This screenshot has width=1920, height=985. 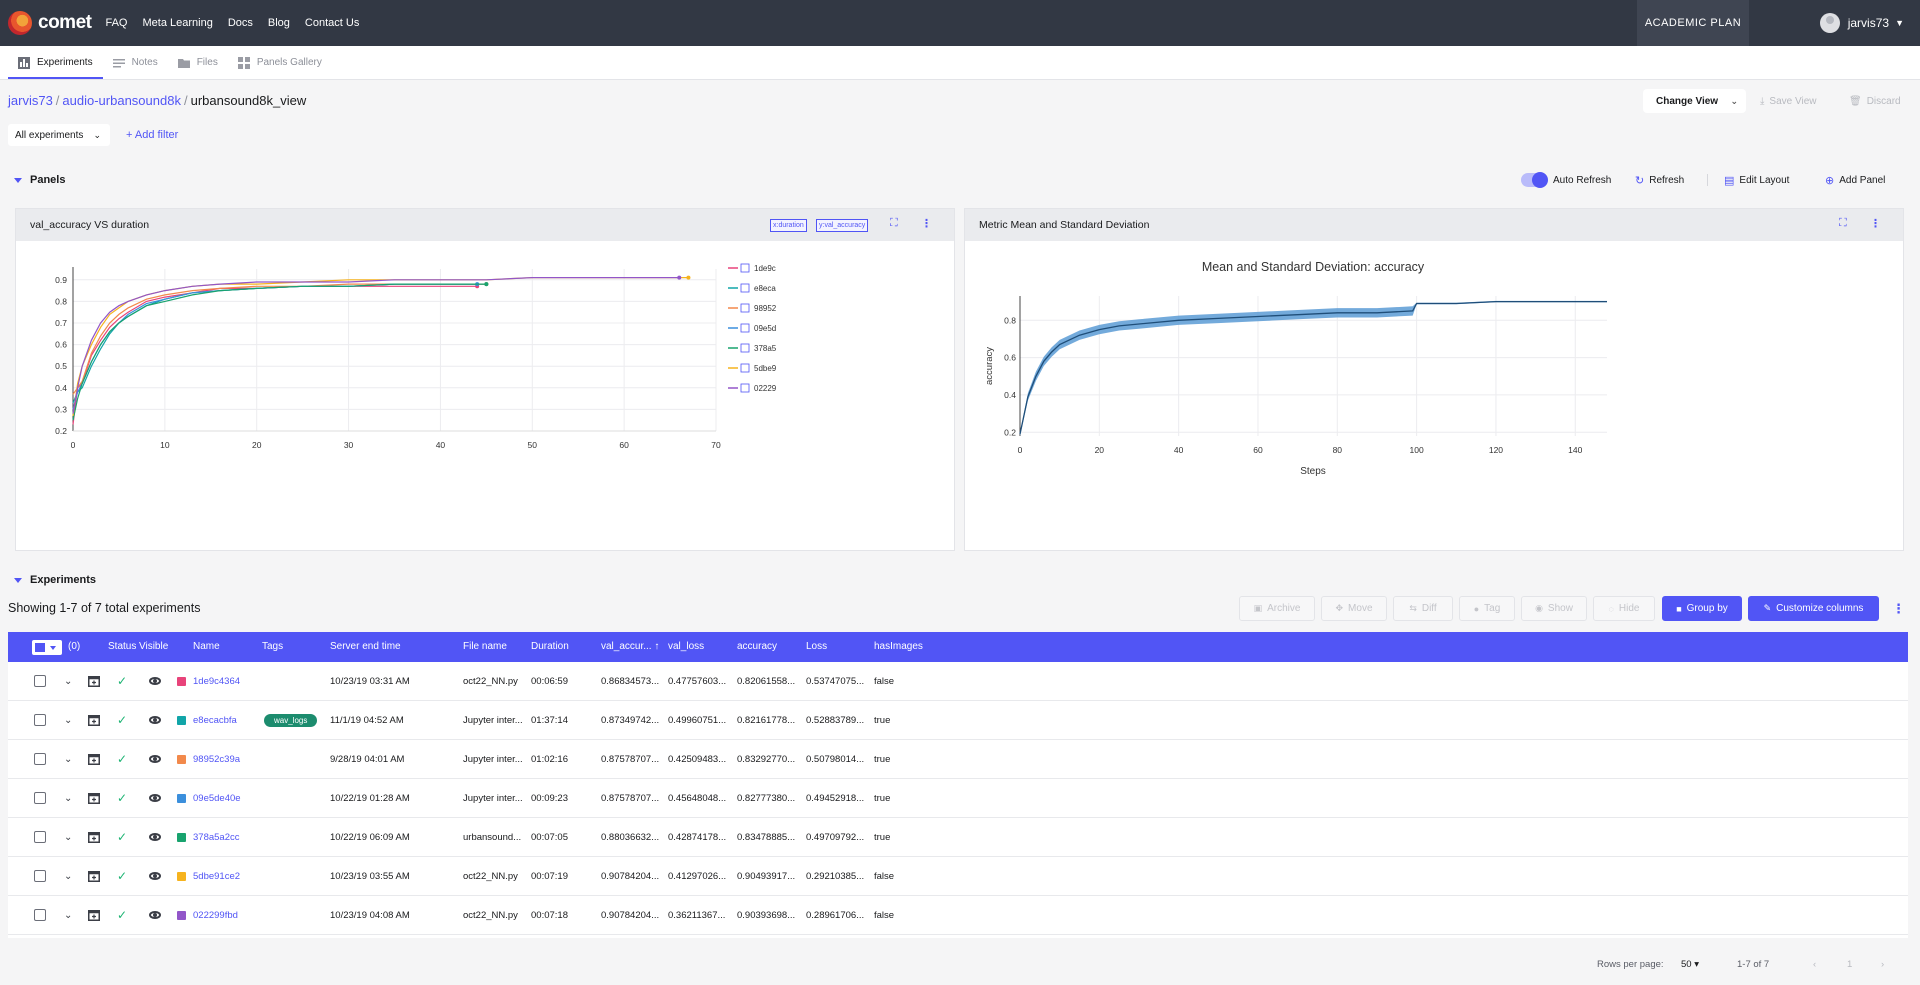 What do you see at coordinates (1814, 964) in the screenshot?
I see `prev-page-icon: ‹` at bounding box center [1814, 964].